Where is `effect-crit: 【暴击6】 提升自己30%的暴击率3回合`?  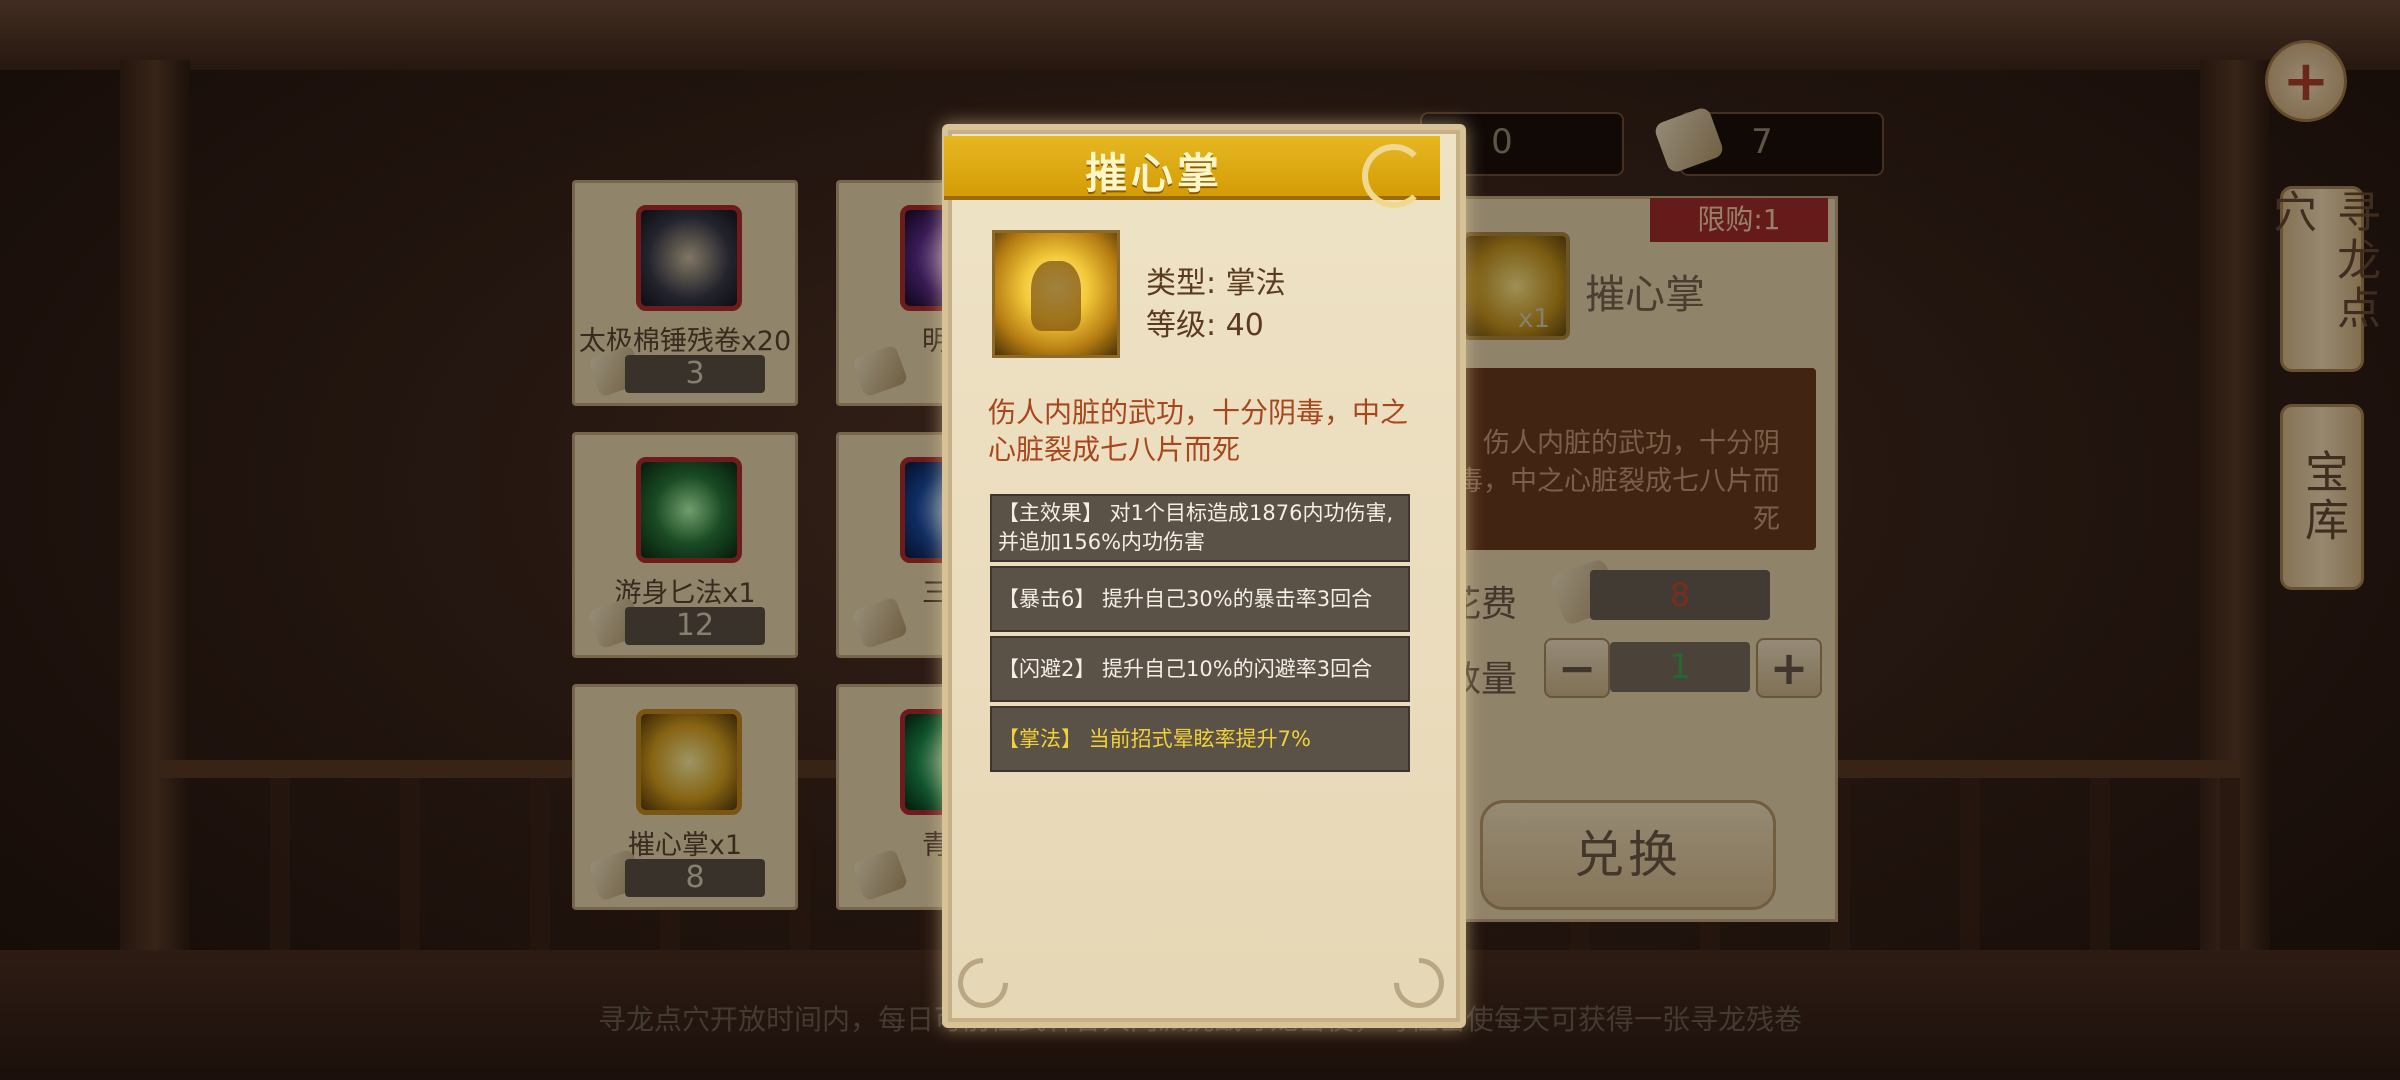
effect-crit: 【暴击6】 提升自己30%的暴击率3回合 is located at coordinates (1200, 599).